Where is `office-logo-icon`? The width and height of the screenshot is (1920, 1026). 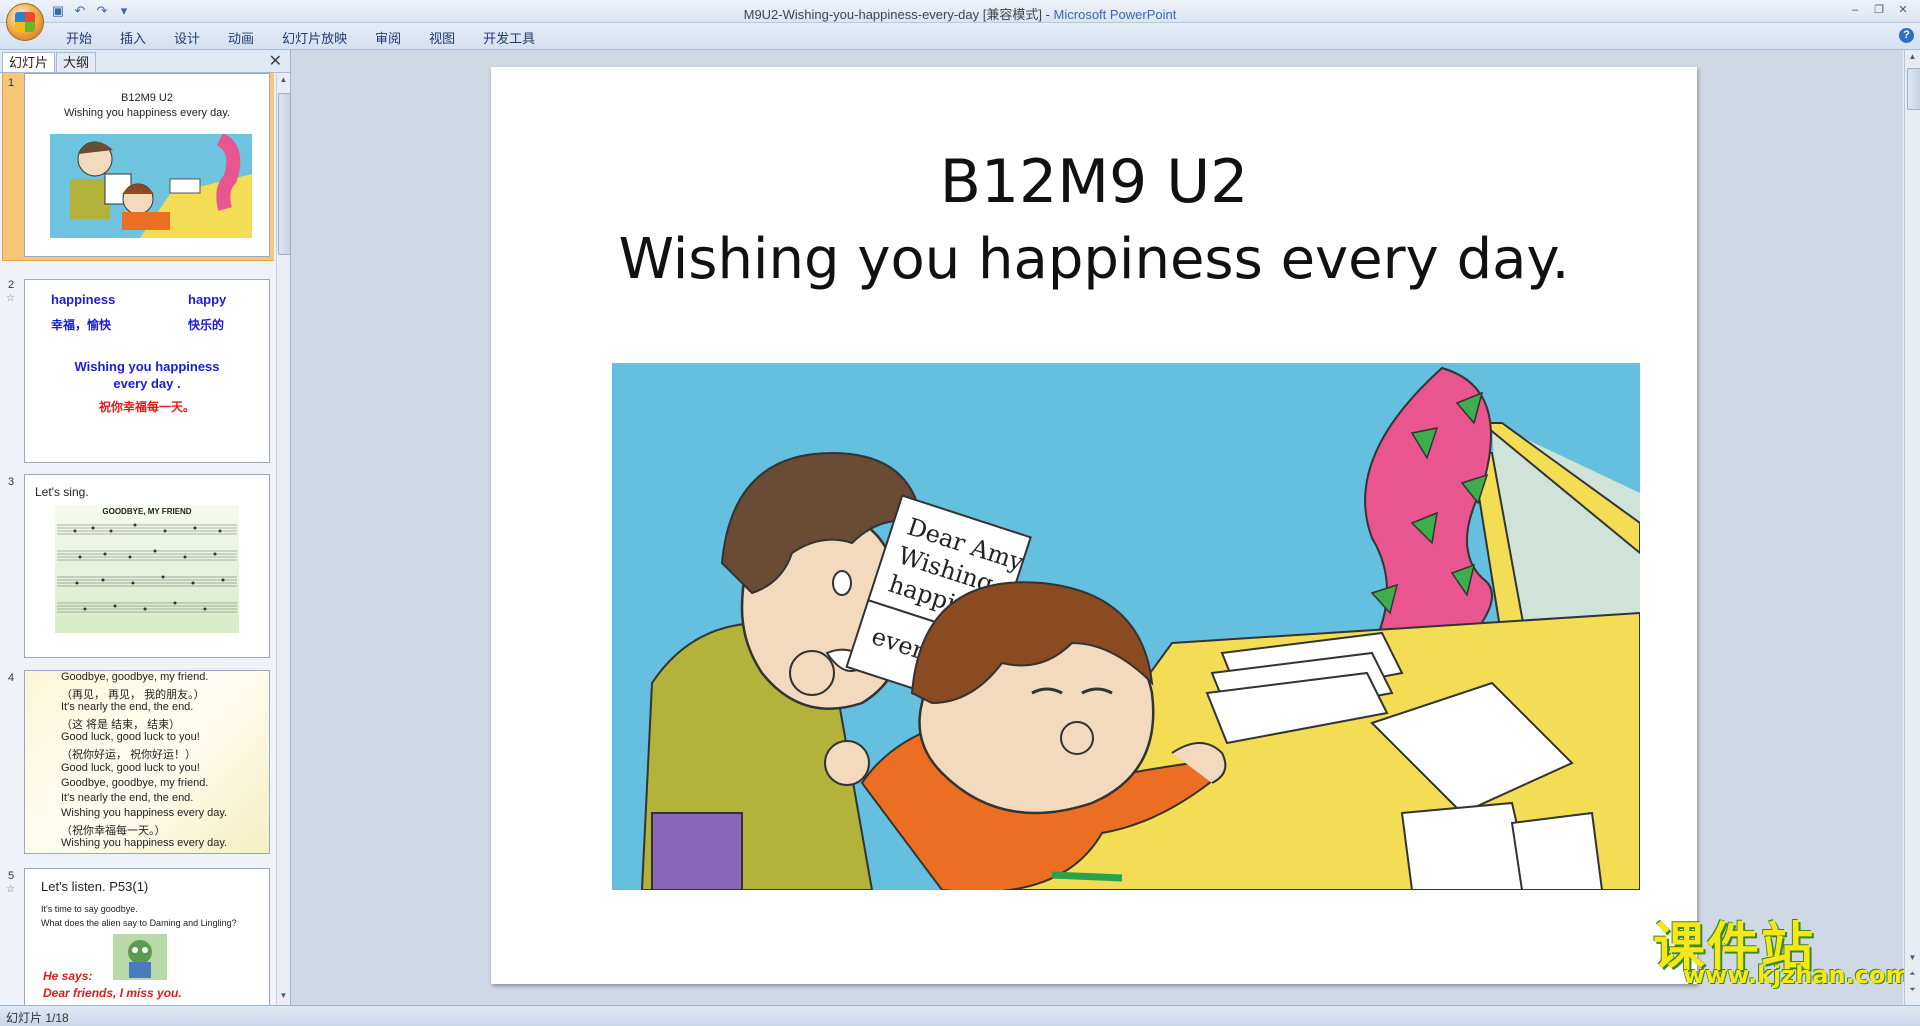
office-logo-icon is located at coordinates (25, 22).